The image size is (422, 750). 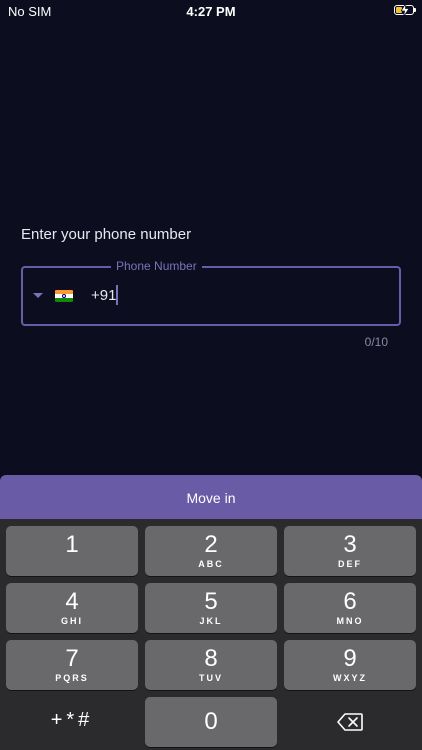 I want to click on status-bar: No SIM 4:27 PM, so click(x=211, y=12).